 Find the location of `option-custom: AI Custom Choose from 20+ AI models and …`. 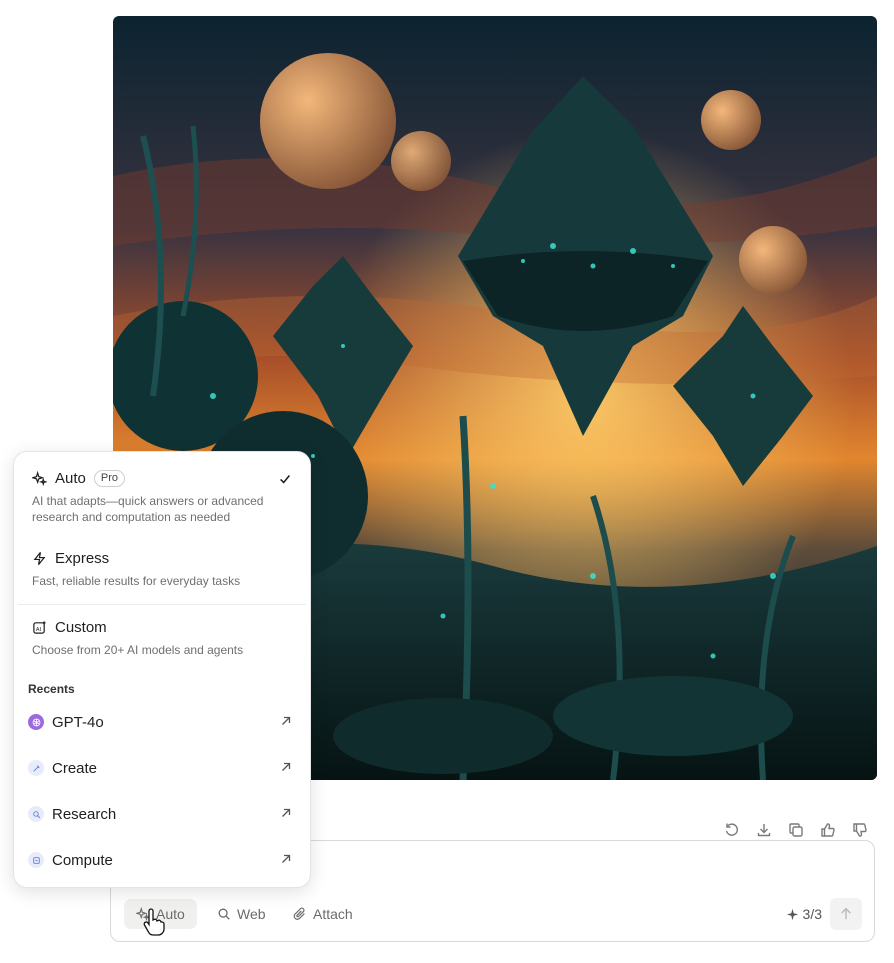

option-custom: AI Custom Choose from 20+ AI models and … is located at coordinates (162, 638).